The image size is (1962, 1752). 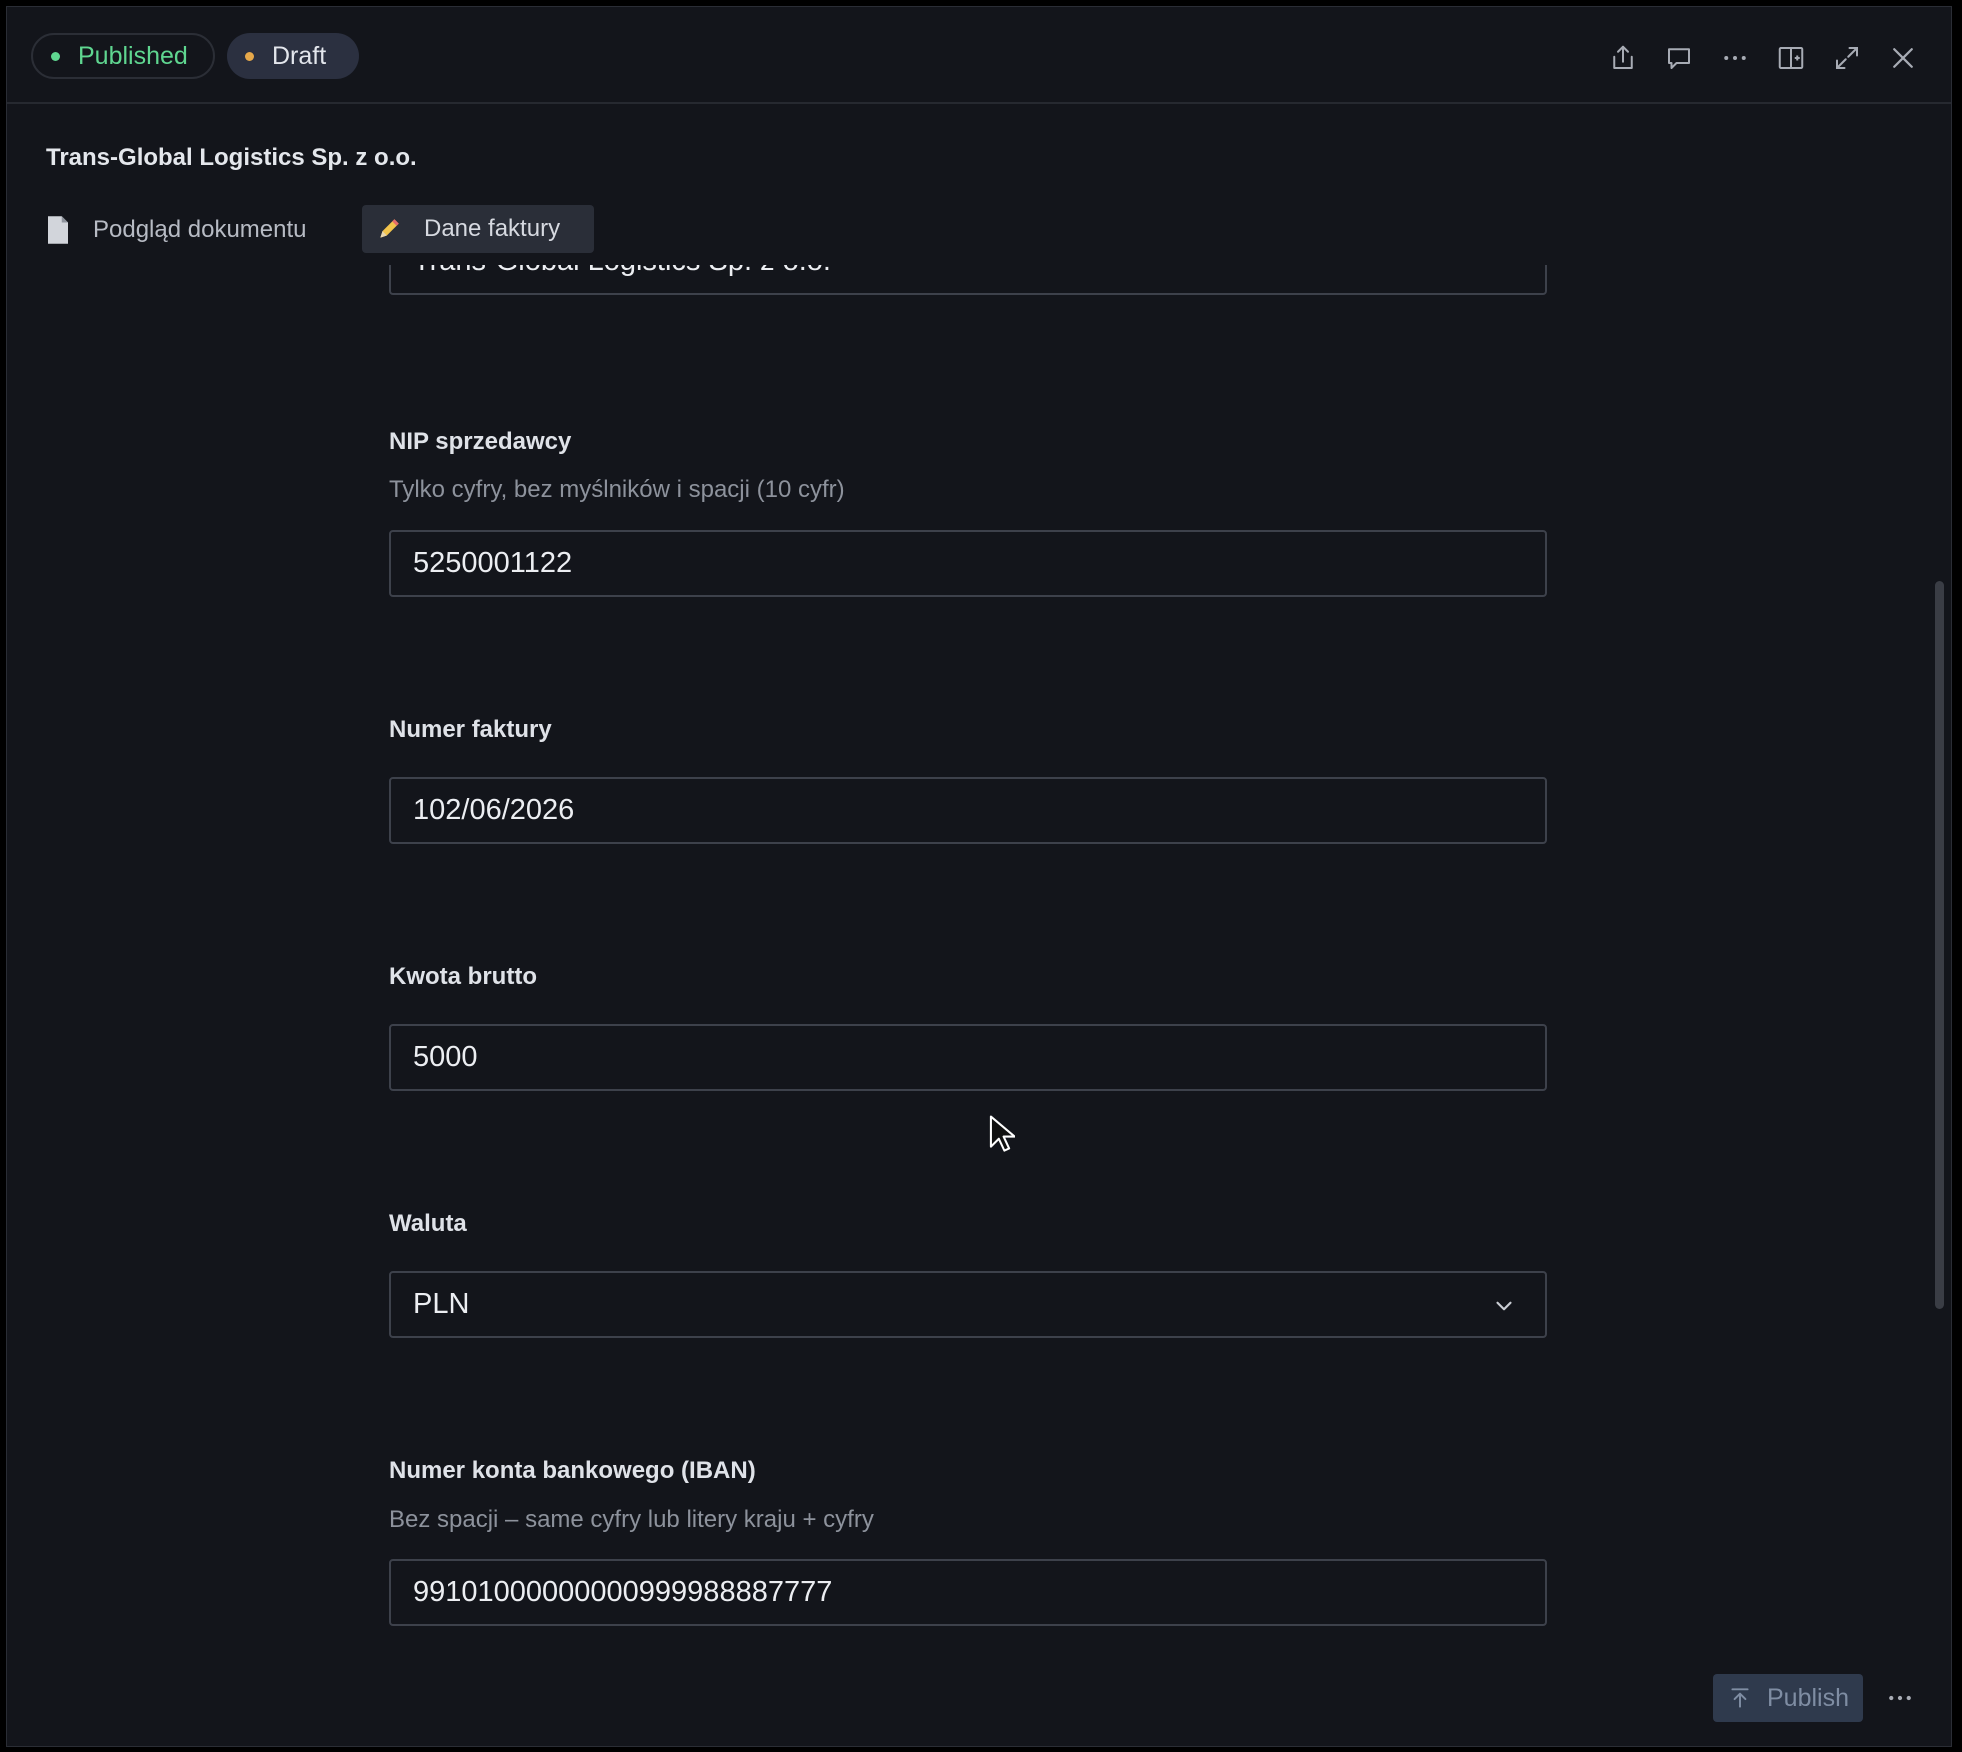 I want to click on invoice-number-input, so click(x=968, y=810).